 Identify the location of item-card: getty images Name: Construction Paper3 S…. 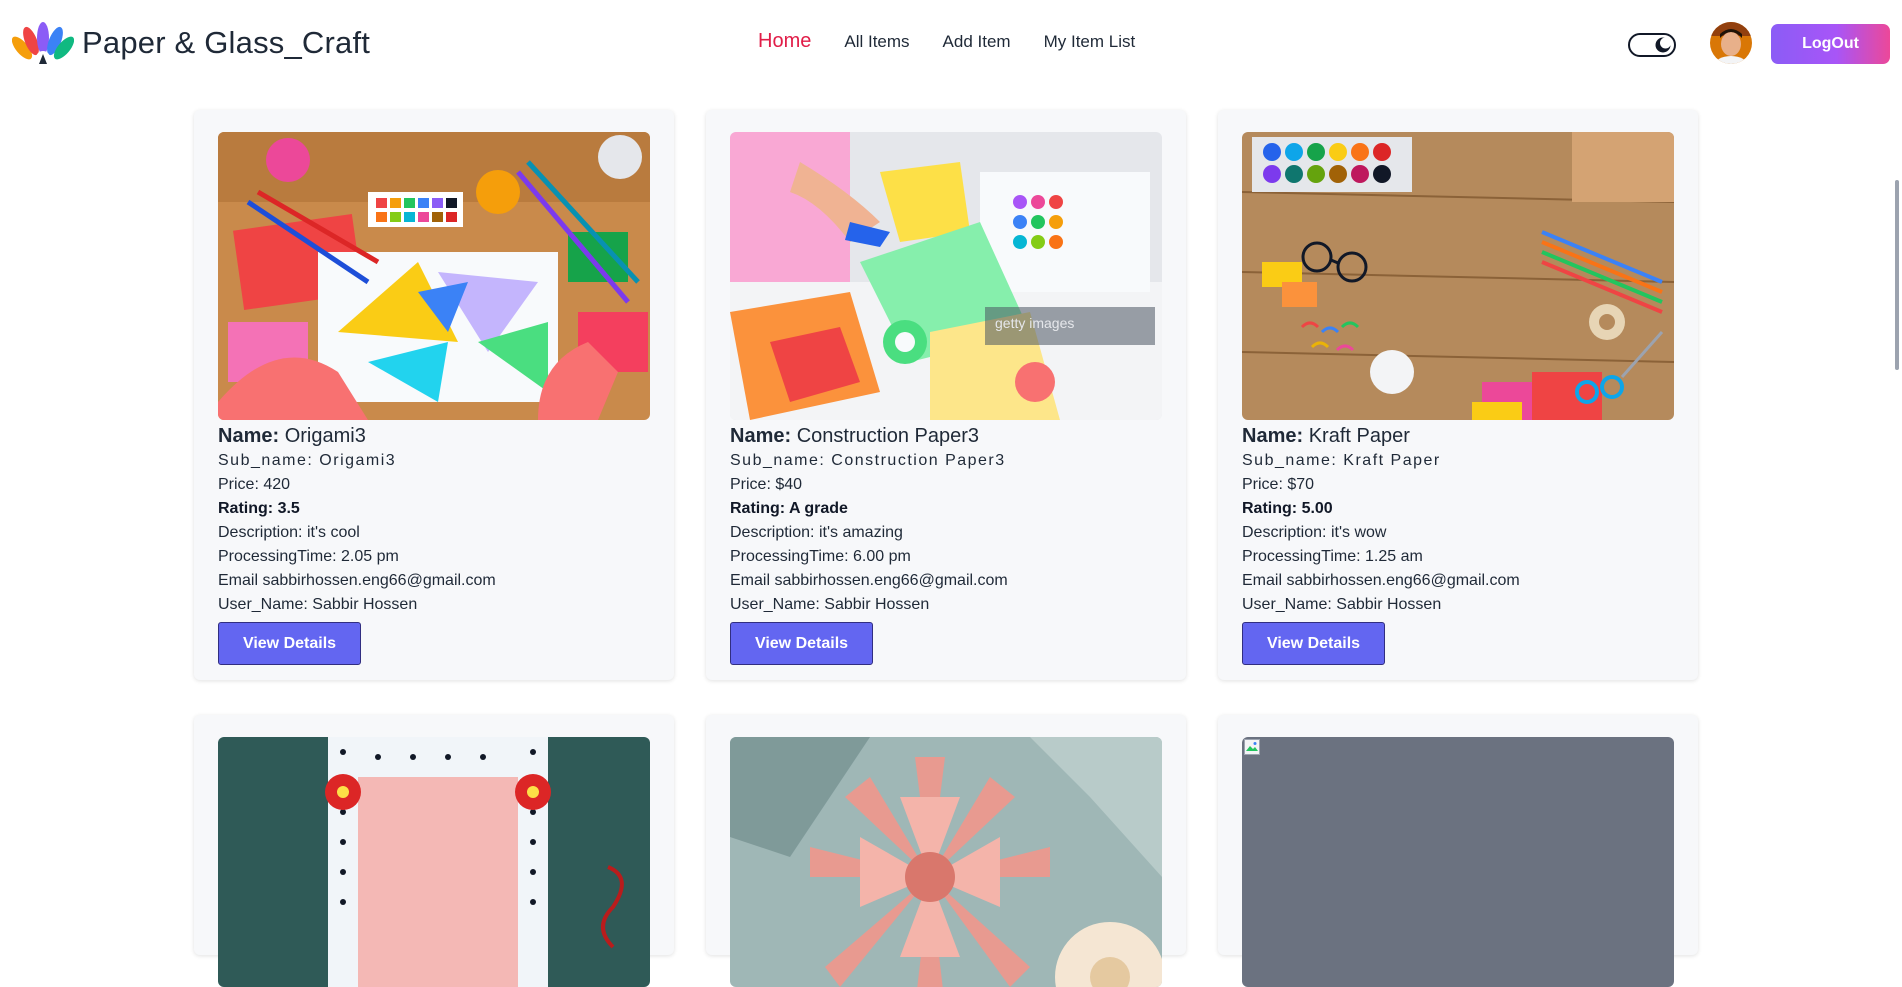
(946, 395).